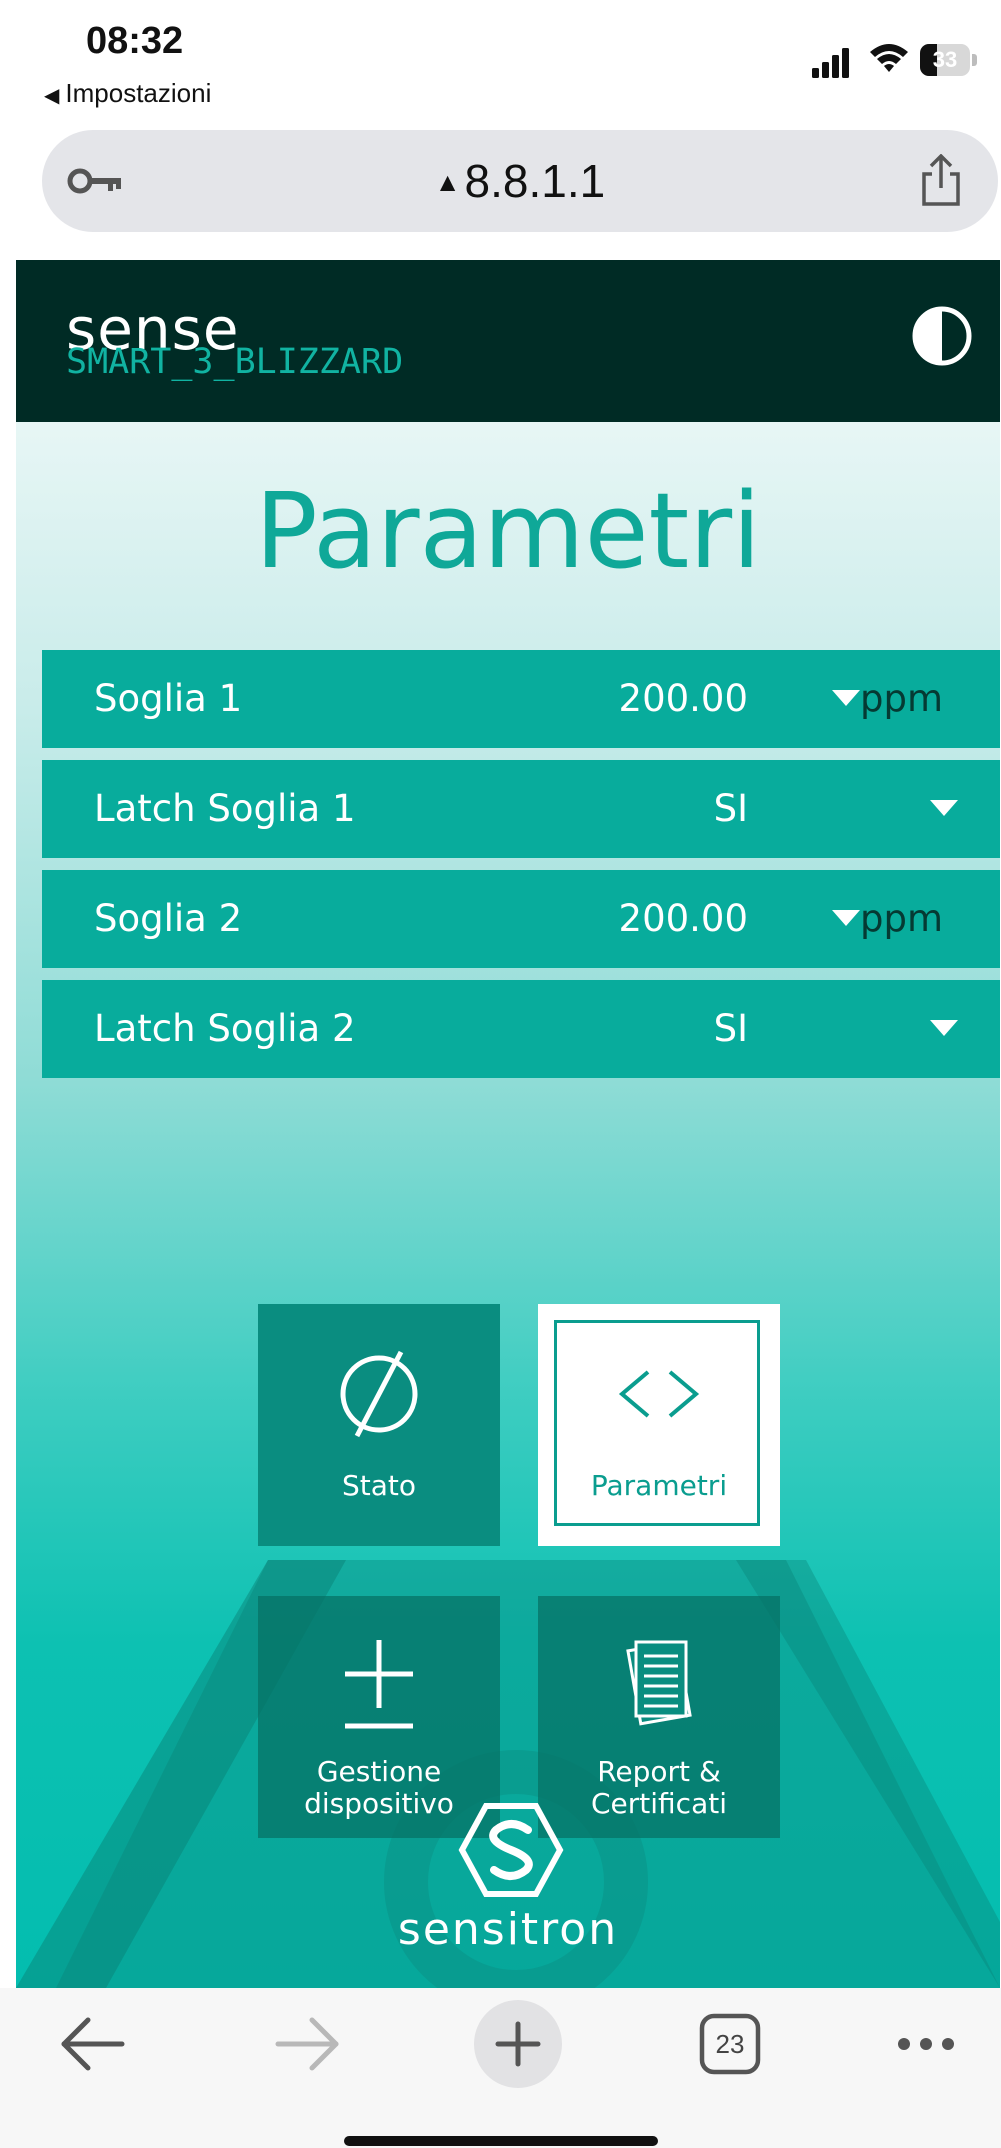 The image size is (1001, 2148). I want to click on back-to-app-link: ◀ Impostazioni, so click(127, 93).